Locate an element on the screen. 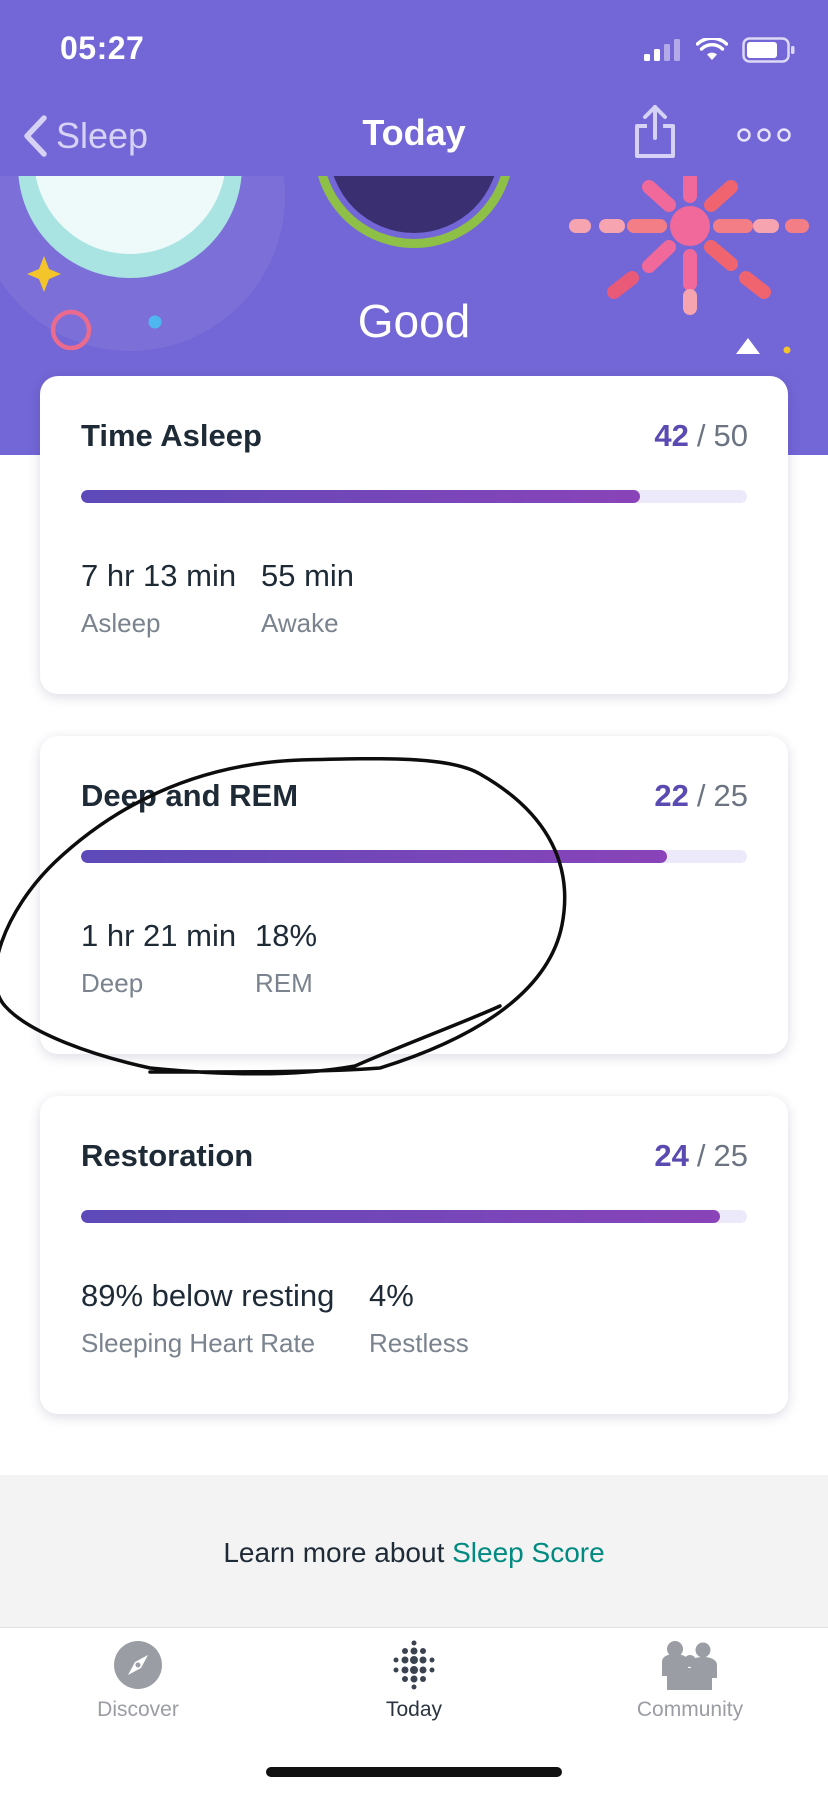 The width and height of the screenshot is (828, 1793). score-earned: 42 is located at coordinates (671, 435).